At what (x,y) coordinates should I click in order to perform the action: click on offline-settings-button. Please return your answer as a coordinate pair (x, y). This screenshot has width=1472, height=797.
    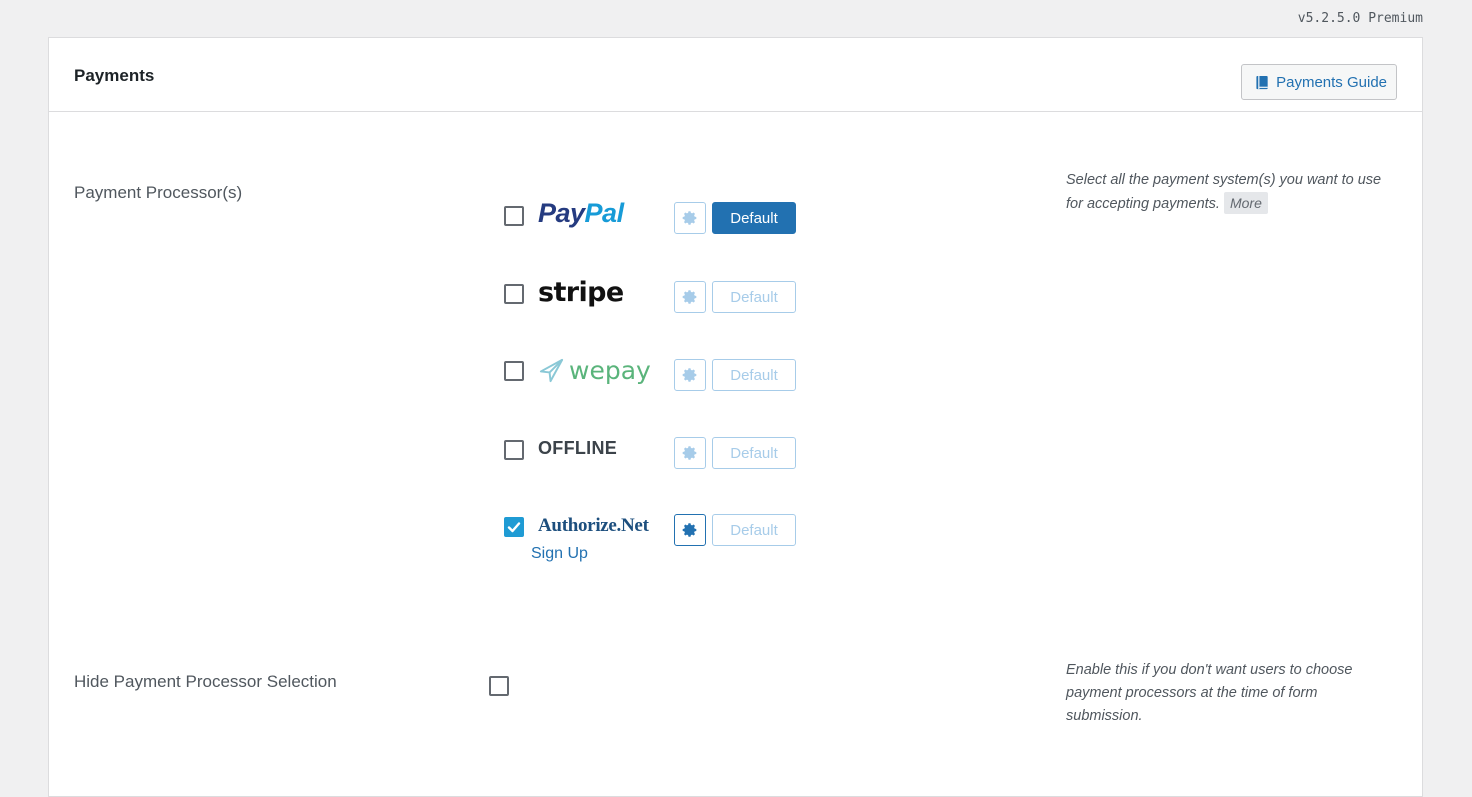
    Looking at the image, I should click on (690, 453).